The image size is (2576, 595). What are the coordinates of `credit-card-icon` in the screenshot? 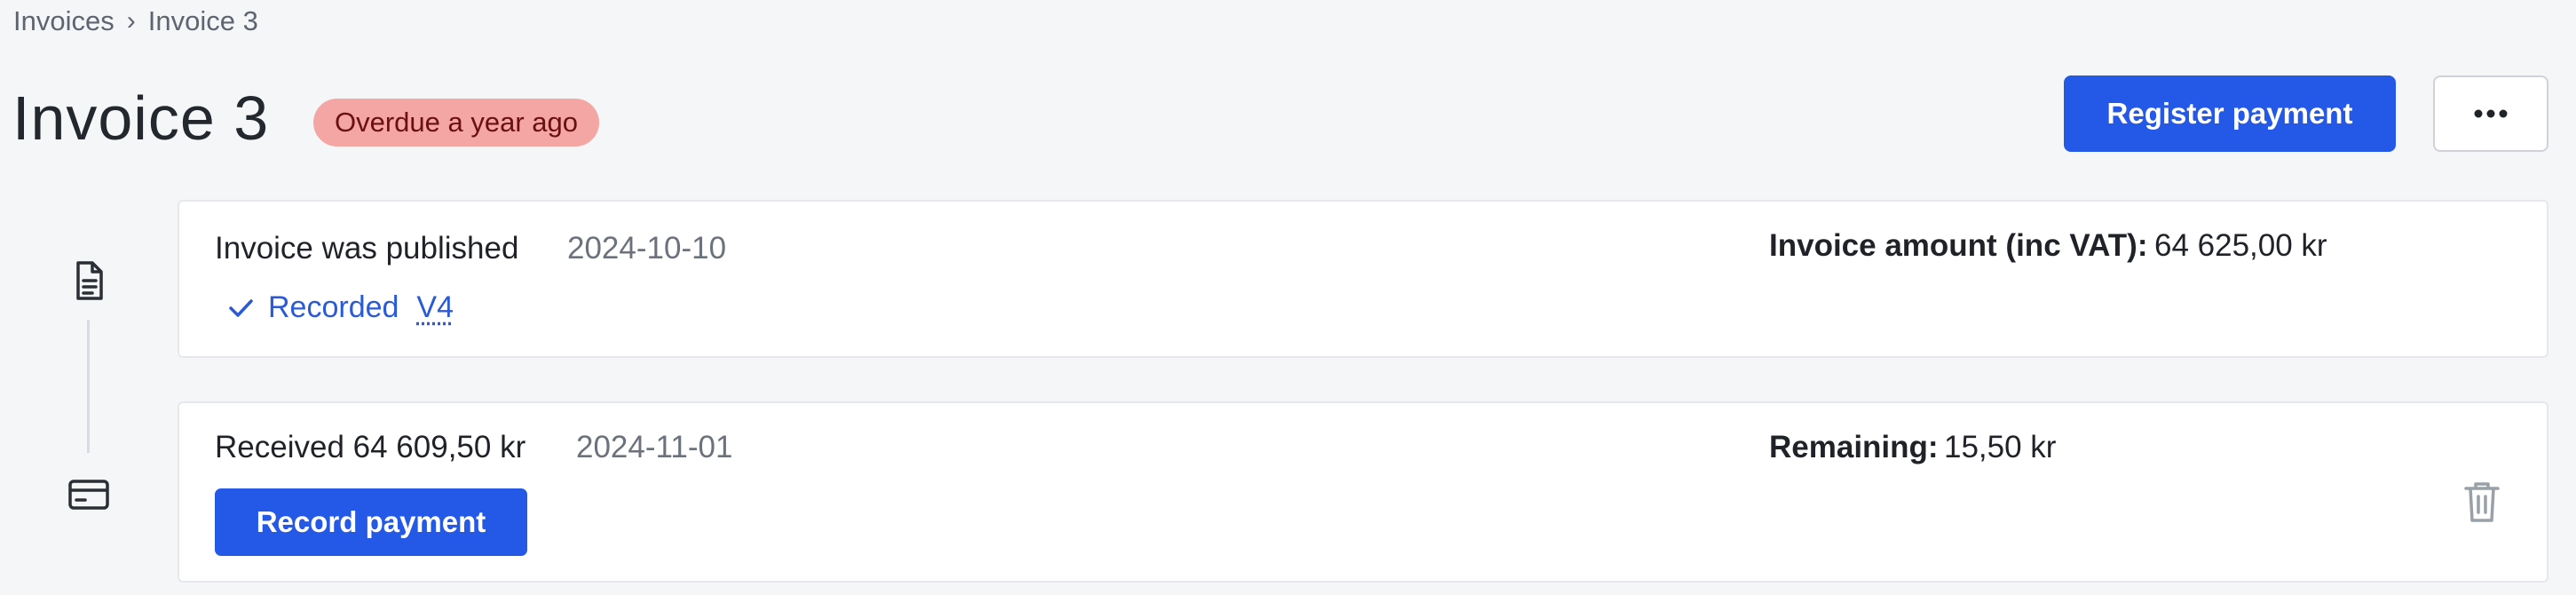 It's located at (88, 495).